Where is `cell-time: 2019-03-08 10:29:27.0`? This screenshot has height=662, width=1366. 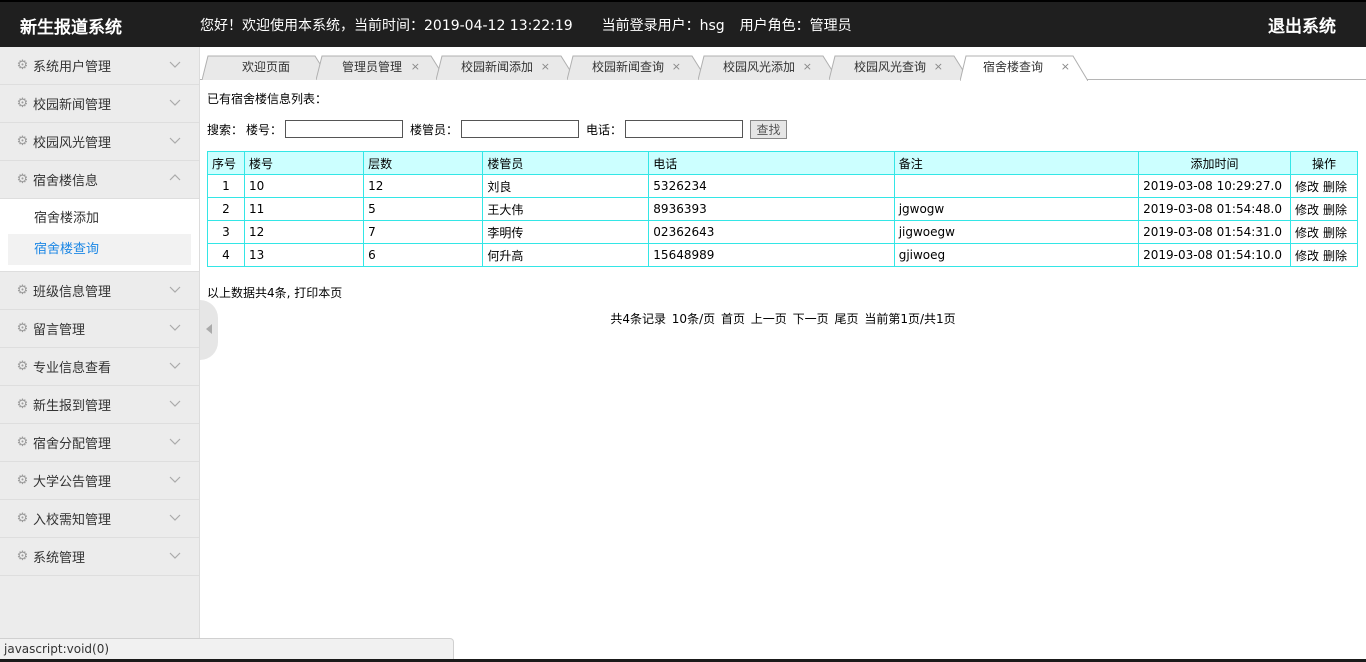
cell-time: 2019-03-08 10:29:27.0 is located at coordinates (1214, 186).